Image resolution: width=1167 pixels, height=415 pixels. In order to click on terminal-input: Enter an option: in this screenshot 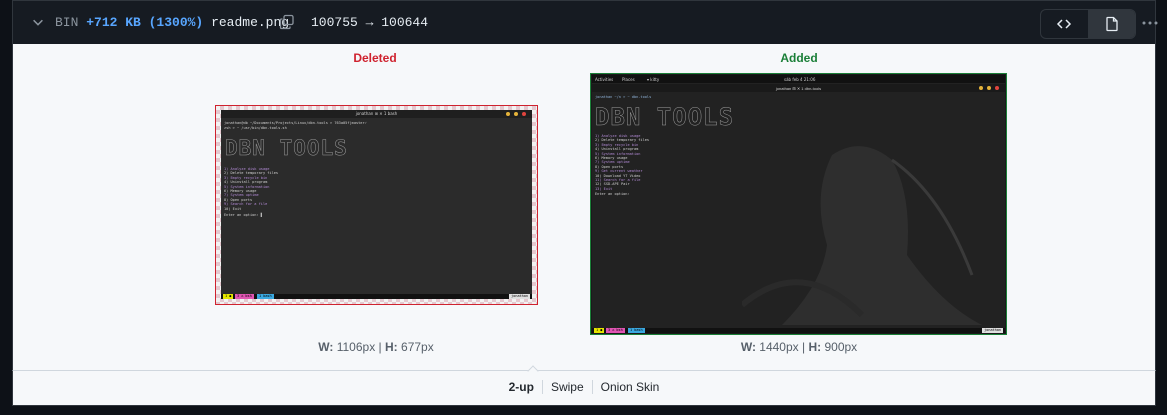, I will do `click(612, 194)`.